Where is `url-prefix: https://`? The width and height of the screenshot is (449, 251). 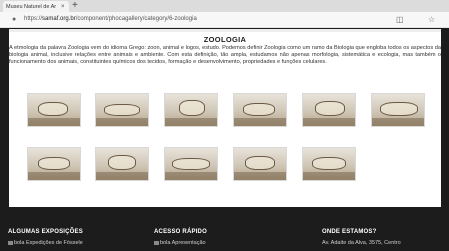
url-prefix: https:// is located at coordinates (33, 19).